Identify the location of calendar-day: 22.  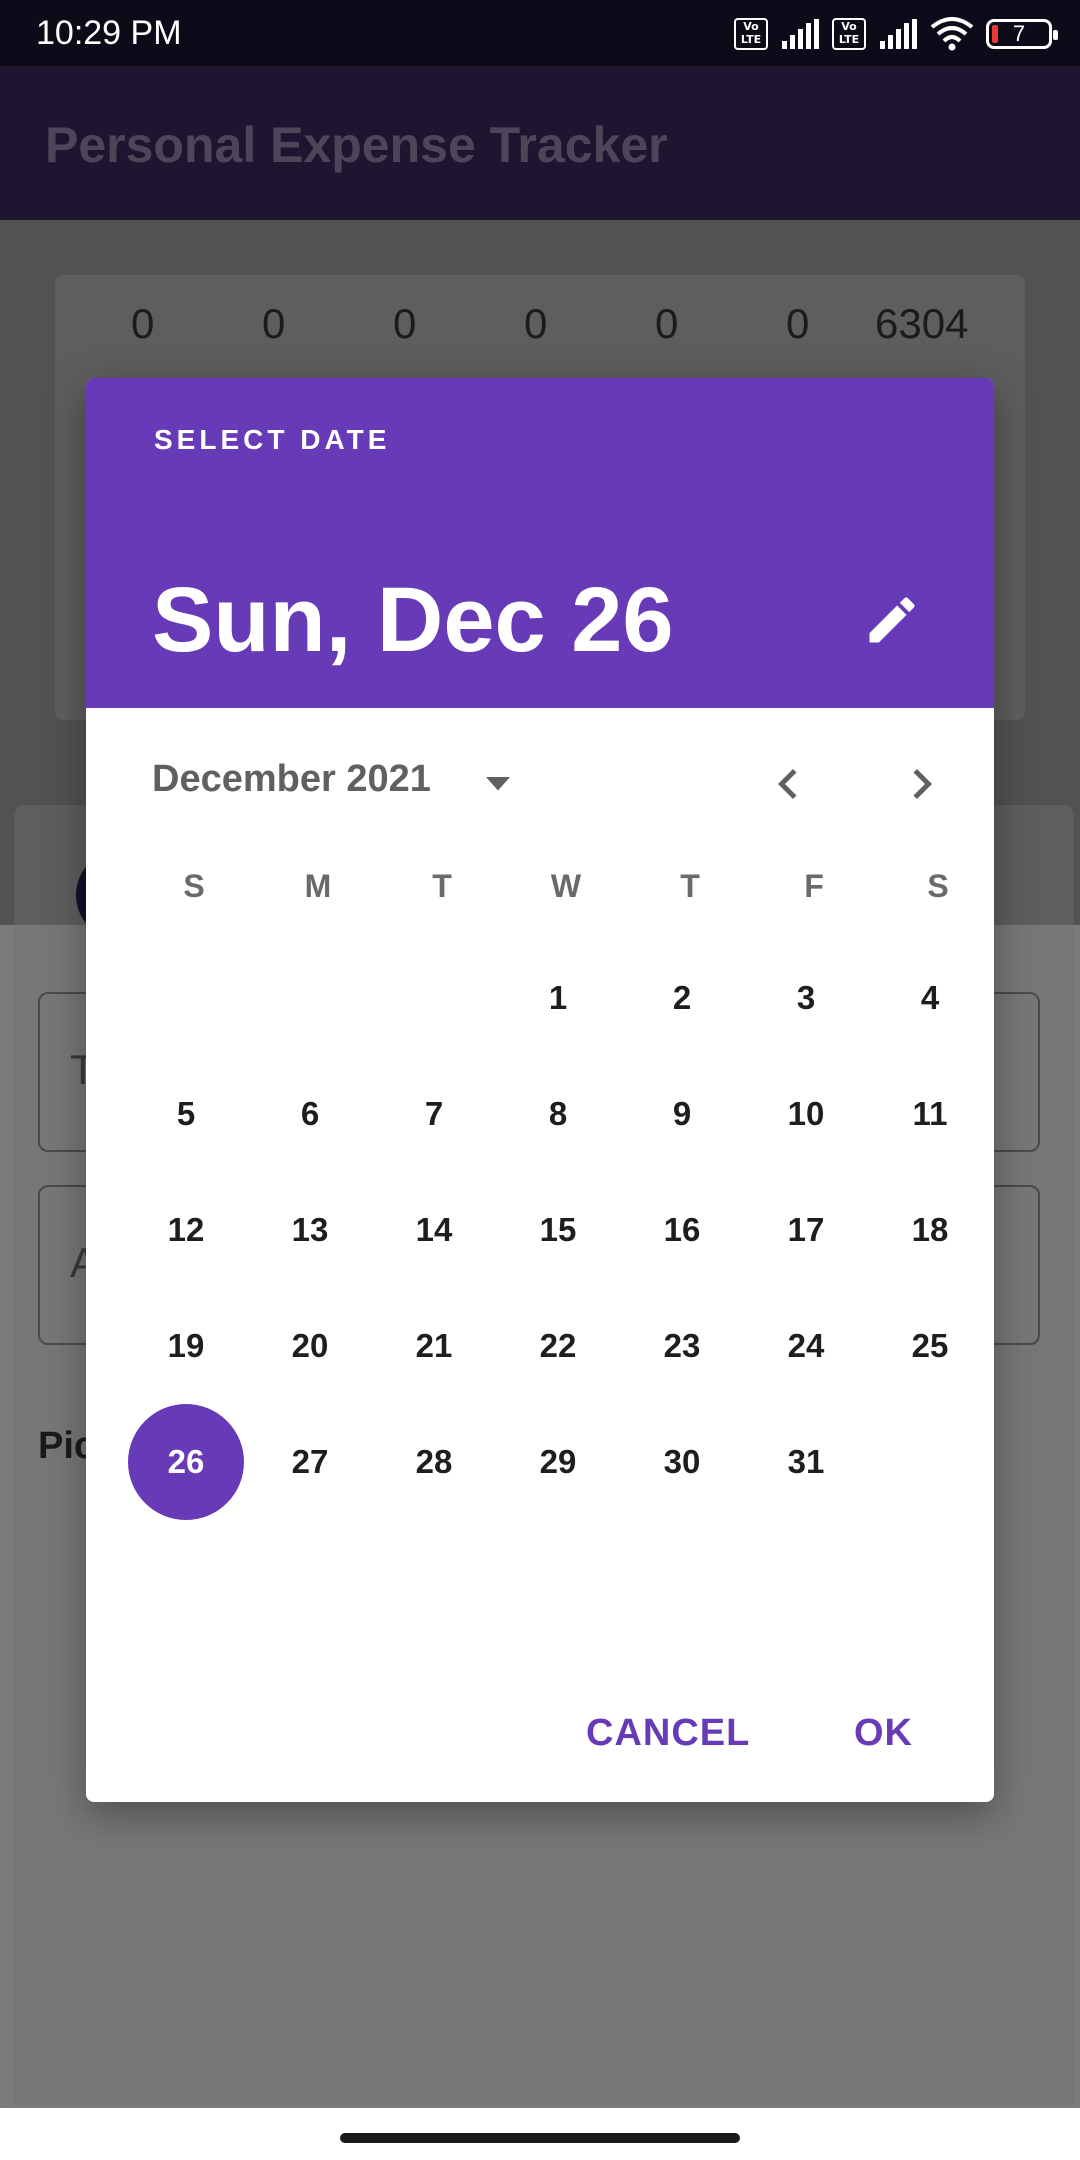
(558, 1346).